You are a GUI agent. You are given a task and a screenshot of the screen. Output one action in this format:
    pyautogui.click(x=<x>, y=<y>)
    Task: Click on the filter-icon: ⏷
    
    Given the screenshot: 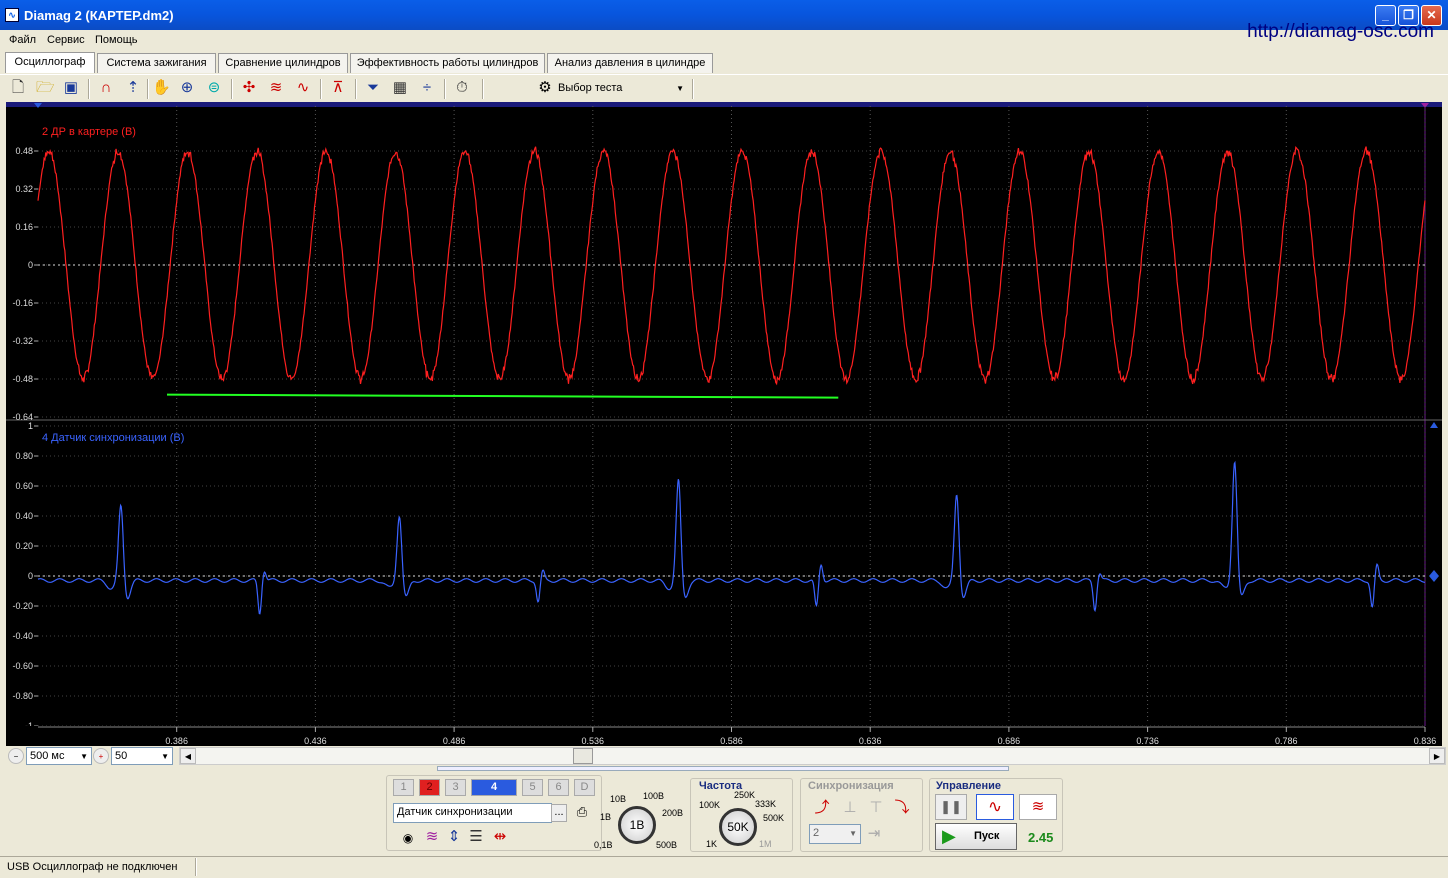 What is the action you would take?
    pyautogui.click(x=373, y=88)
    